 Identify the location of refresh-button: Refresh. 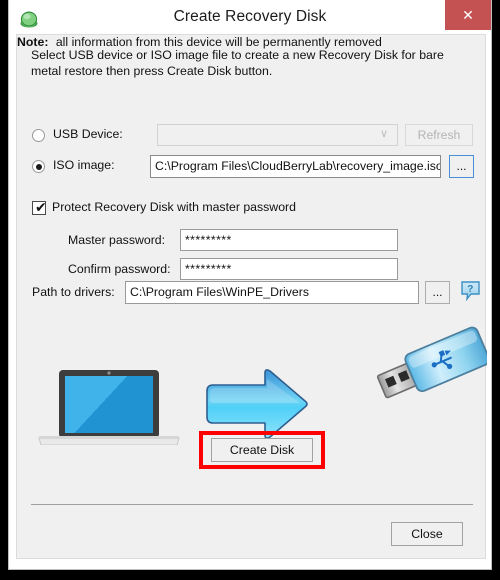
(439, 135).